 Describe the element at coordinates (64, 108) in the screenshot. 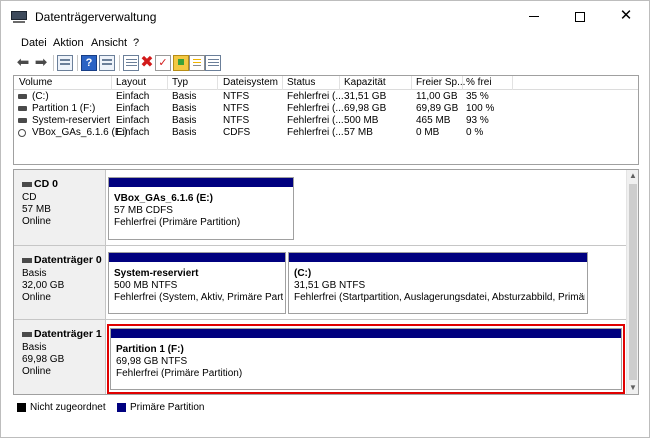

I see `volume-name: Partition 1 (F:)` at that location.